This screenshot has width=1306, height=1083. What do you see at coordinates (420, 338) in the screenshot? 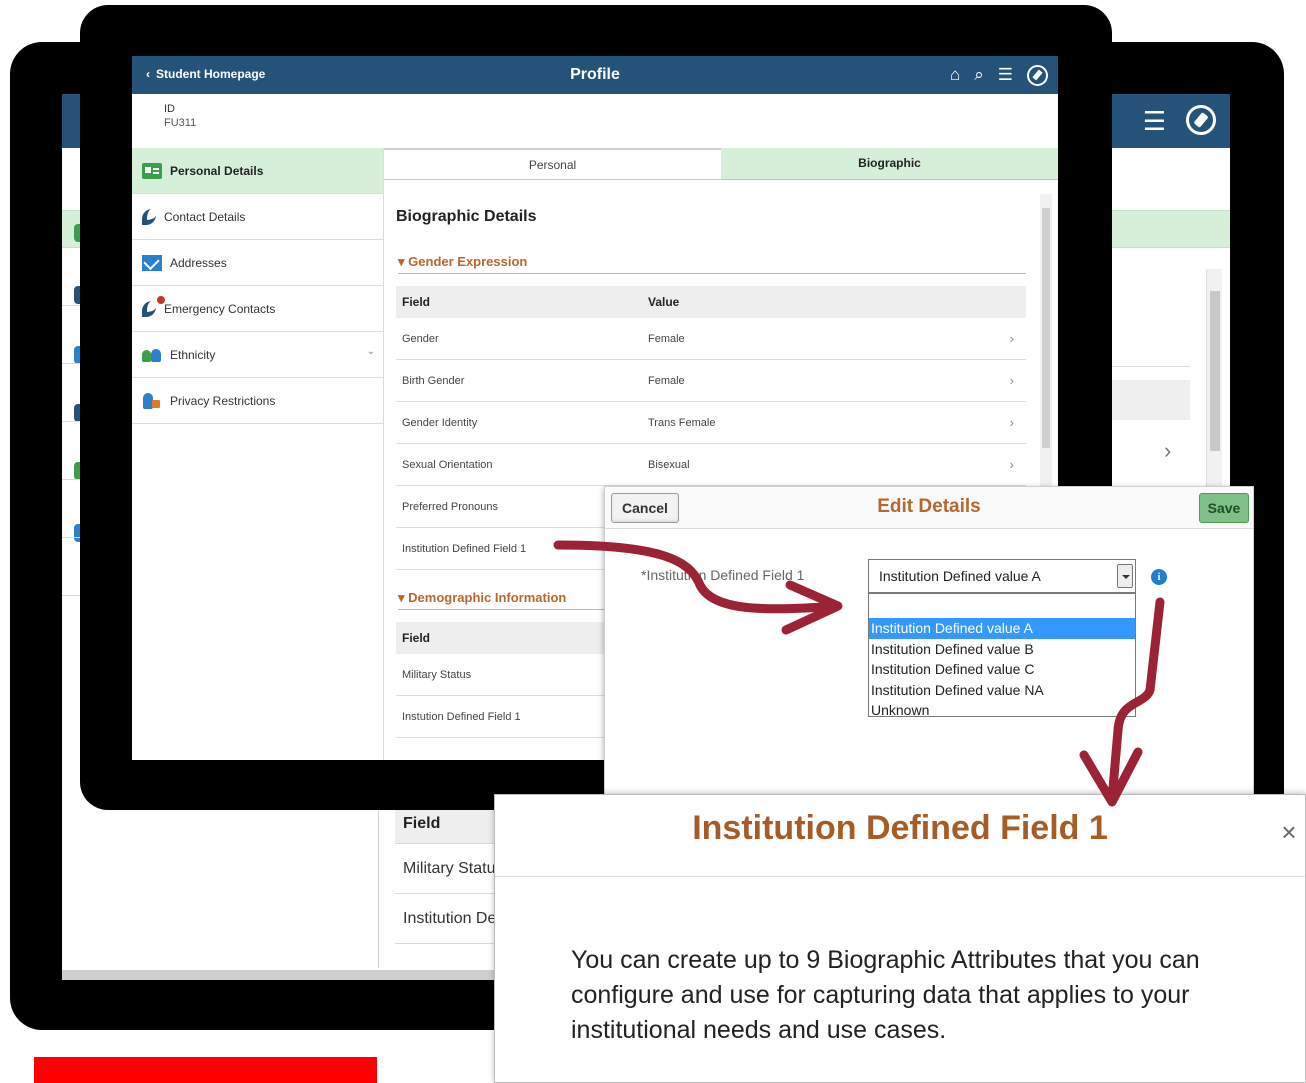
I see `row-field: Gender` at bounding box center [420, 338].